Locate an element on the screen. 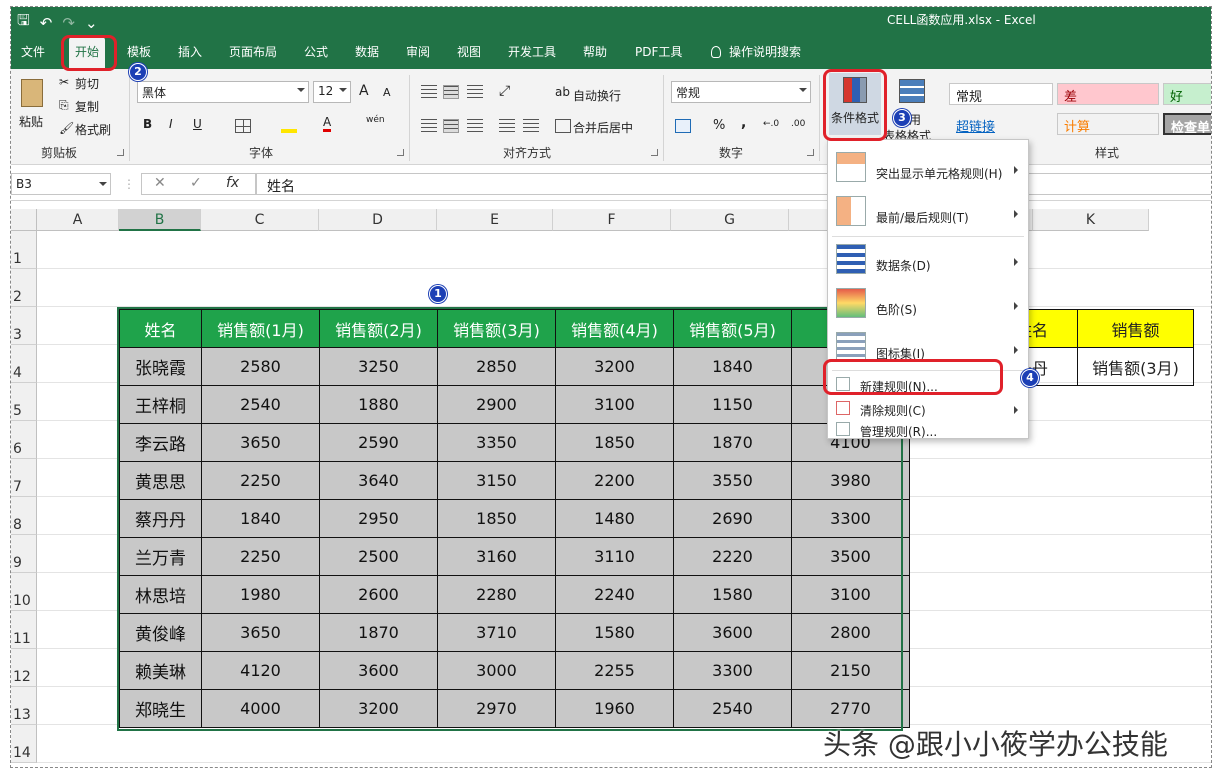 Image resolution: width=1222 pixels, height=776 pixels. align-left-icon is located at coordinates (429, 126).